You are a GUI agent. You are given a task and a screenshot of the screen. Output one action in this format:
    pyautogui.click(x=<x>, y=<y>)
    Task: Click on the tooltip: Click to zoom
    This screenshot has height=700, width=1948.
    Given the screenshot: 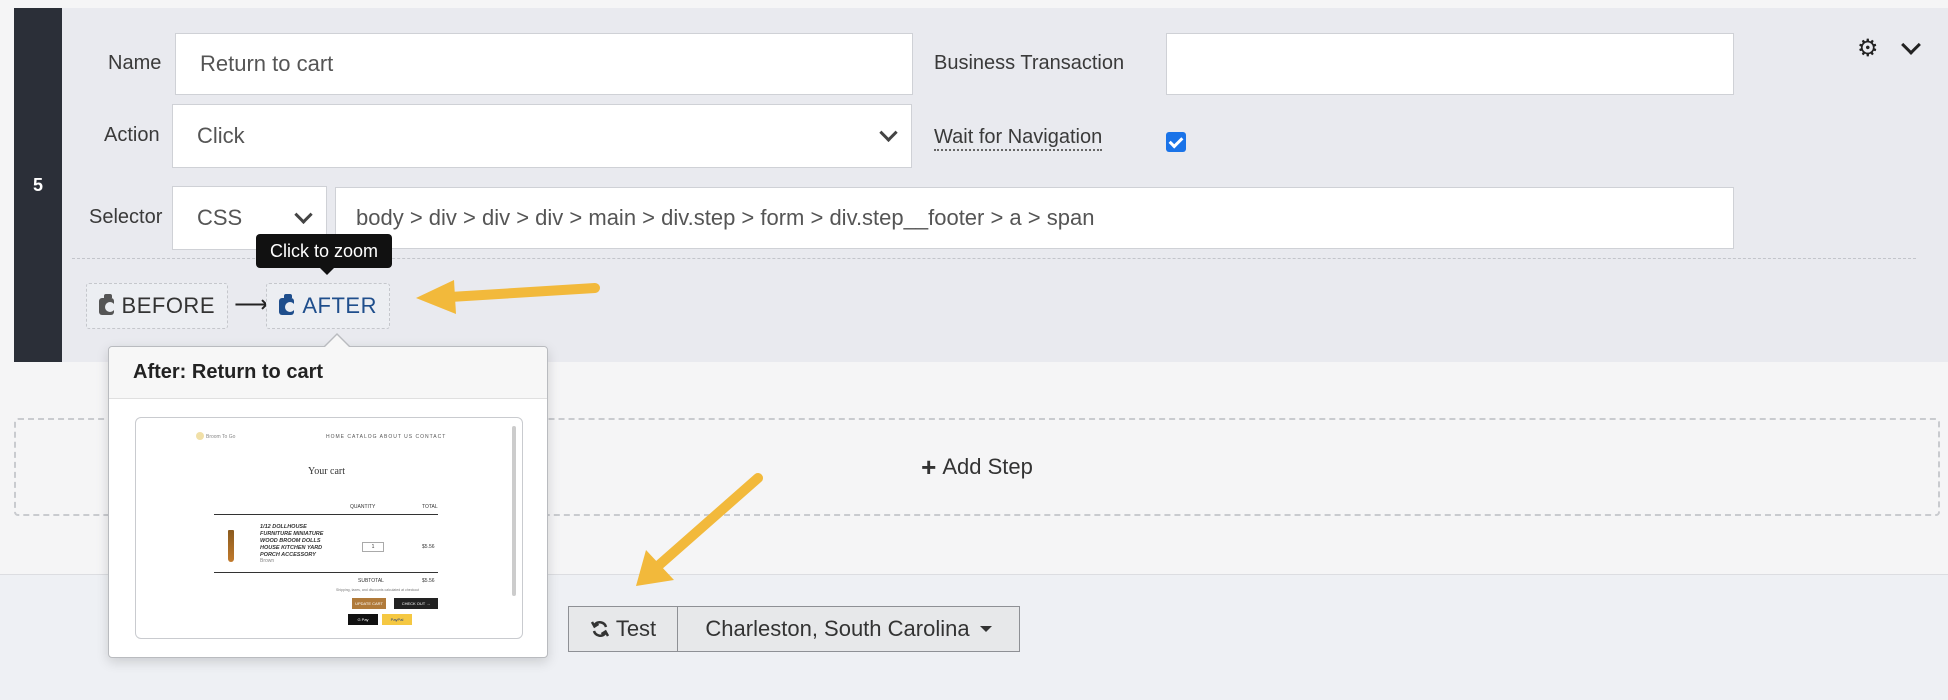 What is the action you would take?
    pyautogui.click(x=324, y=254)
    